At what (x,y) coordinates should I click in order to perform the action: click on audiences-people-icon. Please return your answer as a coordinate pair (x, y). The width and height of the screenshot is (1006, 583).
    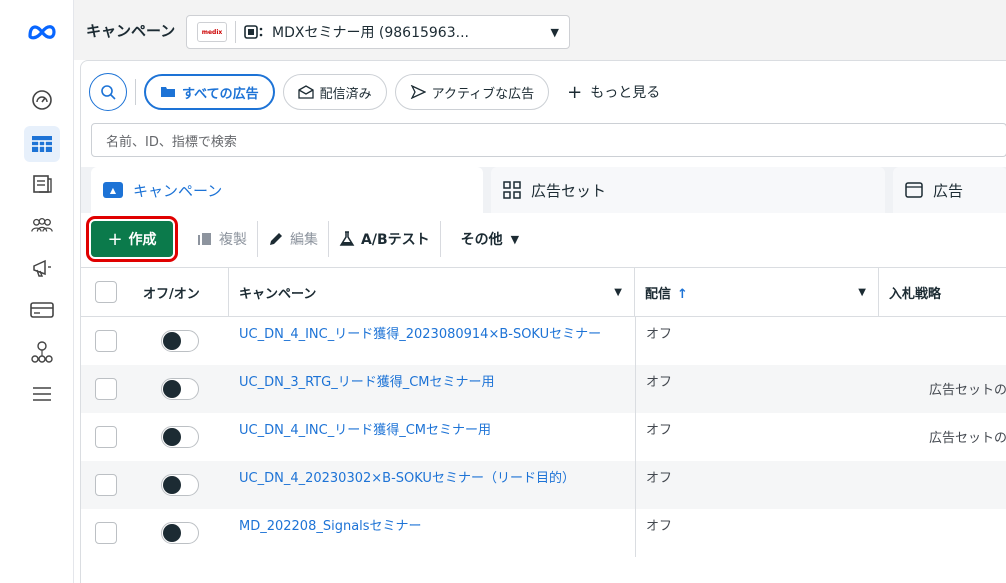
    Looking at the image, I should click on (42, 226).